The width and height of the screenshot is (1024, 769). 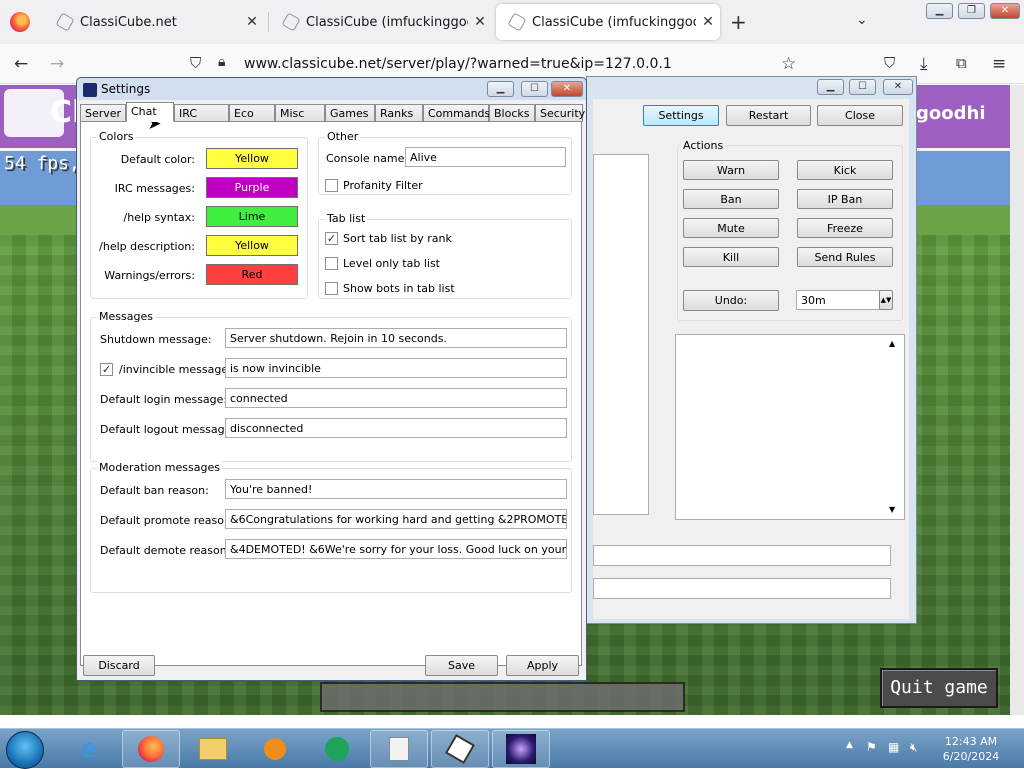 What do you see at coordinates (252, 216) in the screenshot?
I see `help-syntax-color-button: Lime` at bounding box center [252, 216].